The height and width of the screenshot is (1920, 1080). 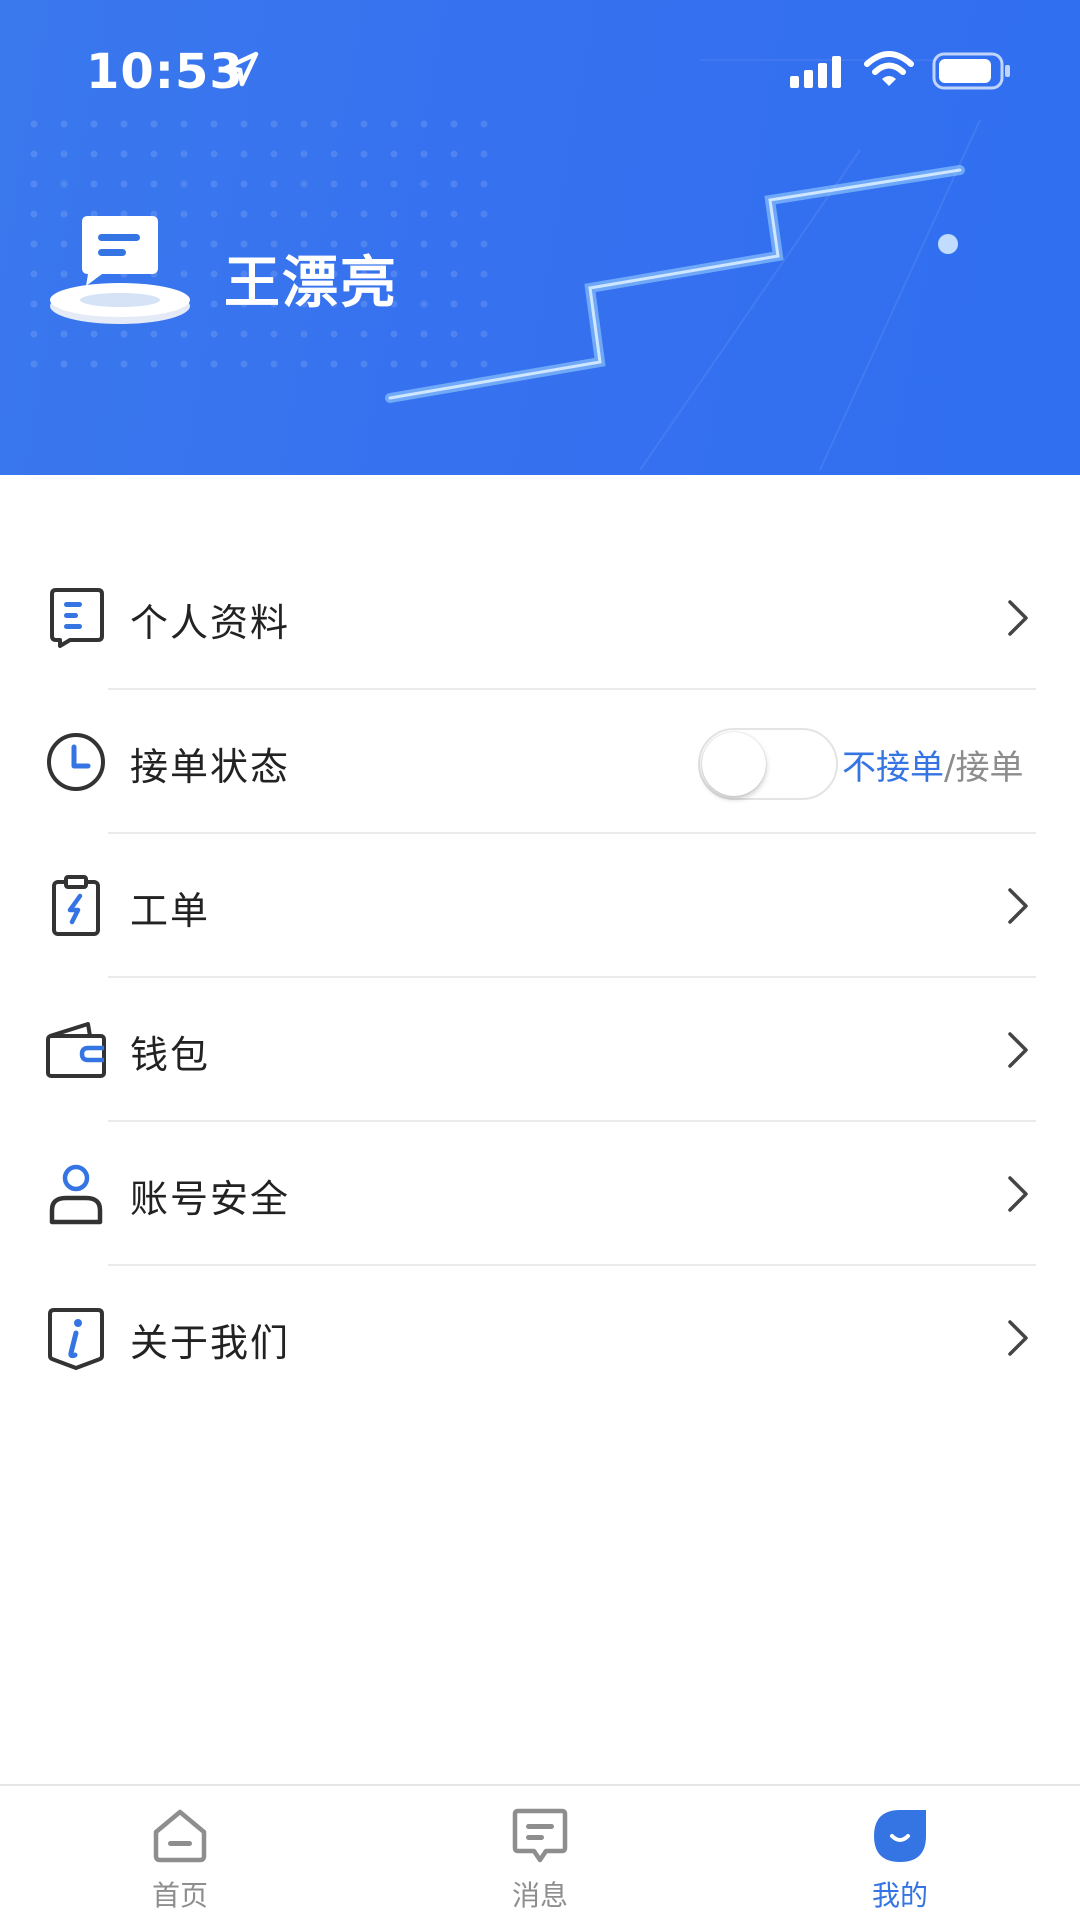 What do you see at coordinates (539, 1895) in the screenshot?
I see `tab-label: 消息` at bounding box center [539, 1895].